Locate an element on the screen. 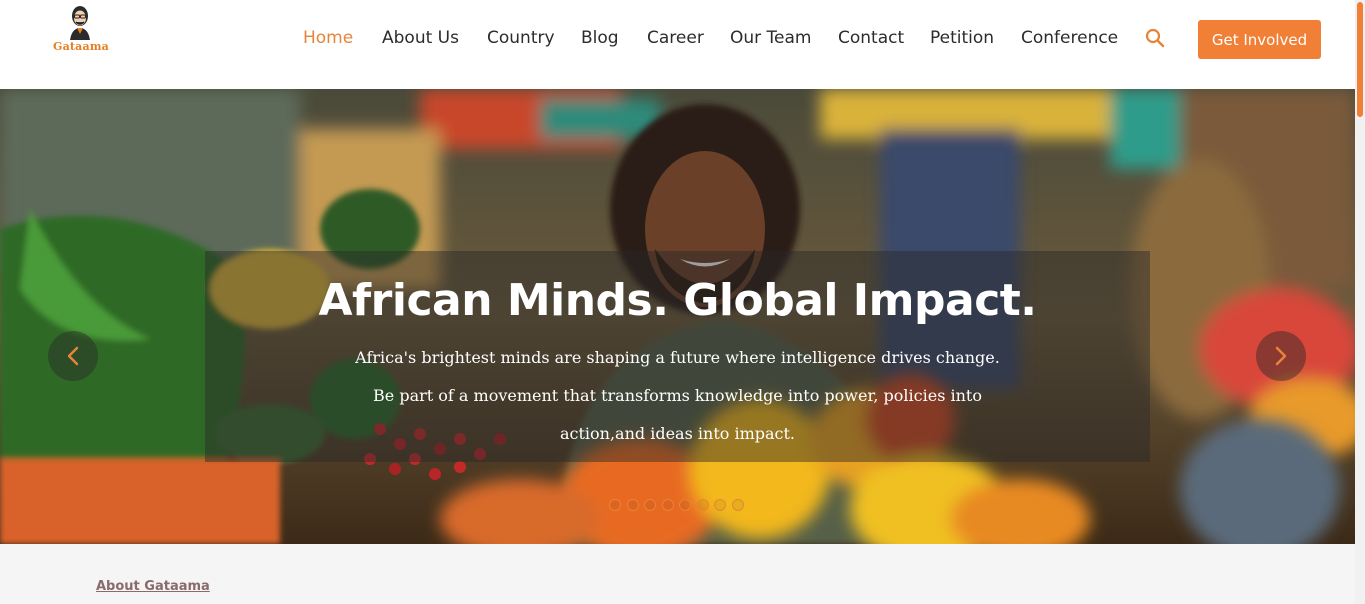 Image resolution: width=1365 pixels, height=604 pixels. page-scrollbar is located at coordinates (1360, 302).